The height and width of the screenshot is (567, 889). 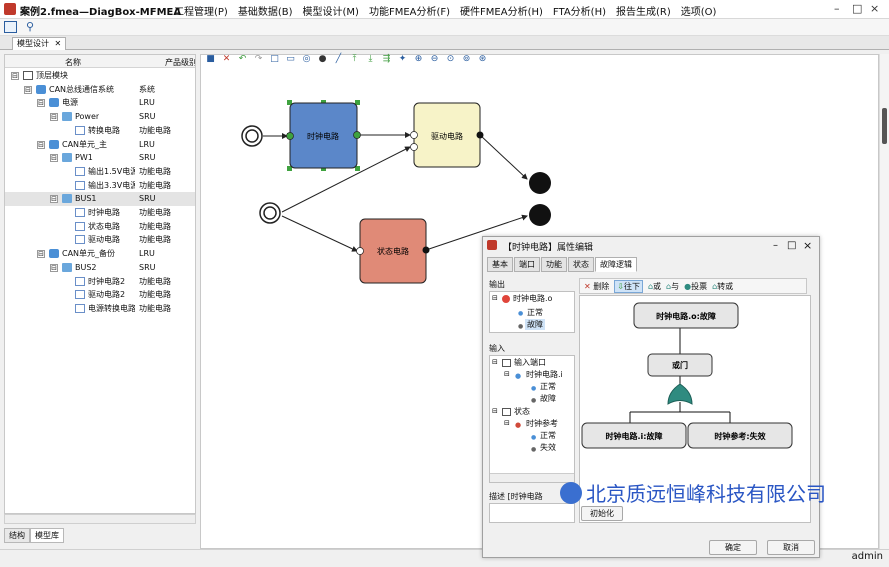 I want to click on input-item-state: 状态, so click(x=522, y=411).